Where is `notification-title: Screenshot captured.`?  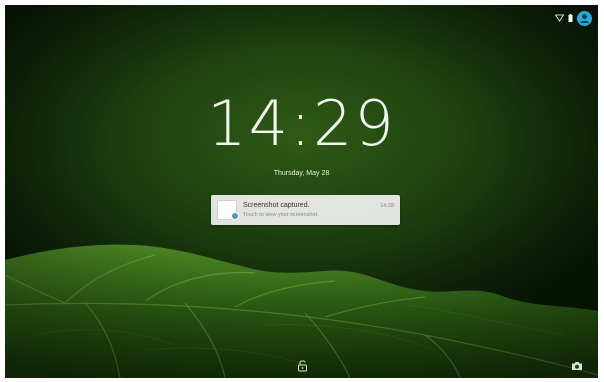
notification-title: Screenshot captured. is located at coordinates (276, 205).